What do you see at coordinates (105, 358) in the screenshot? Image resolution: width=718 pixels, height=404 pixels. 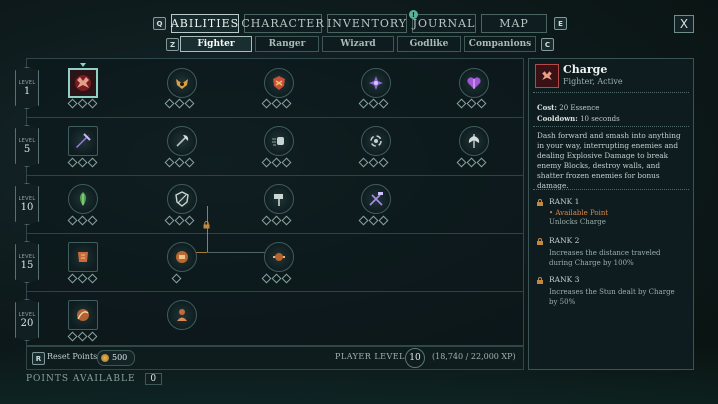 I see `gold-coin-icon` at bounding box center [105, 358].